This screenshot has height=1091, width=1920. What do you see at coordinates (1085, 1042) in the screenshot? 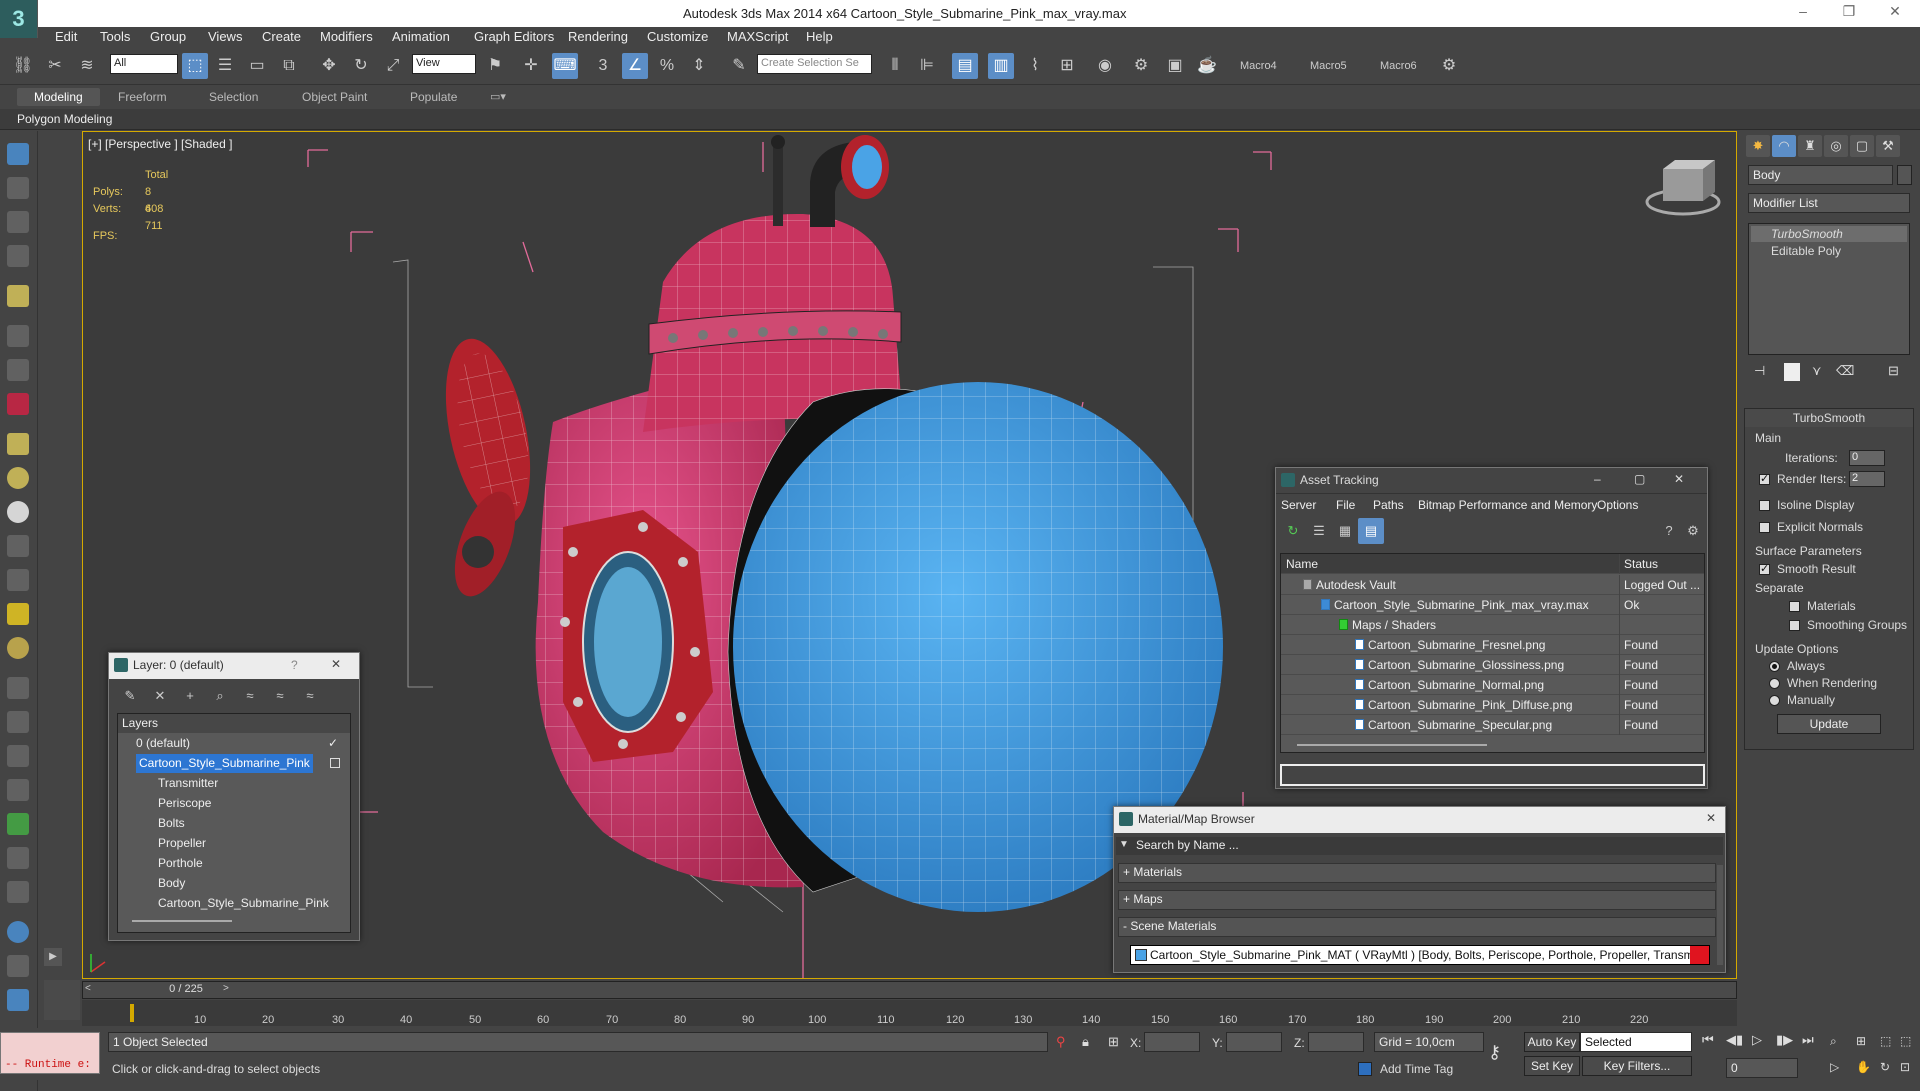
I see `selection-lock-icon: 🔒︎` at bounding box center [1085, 1042].